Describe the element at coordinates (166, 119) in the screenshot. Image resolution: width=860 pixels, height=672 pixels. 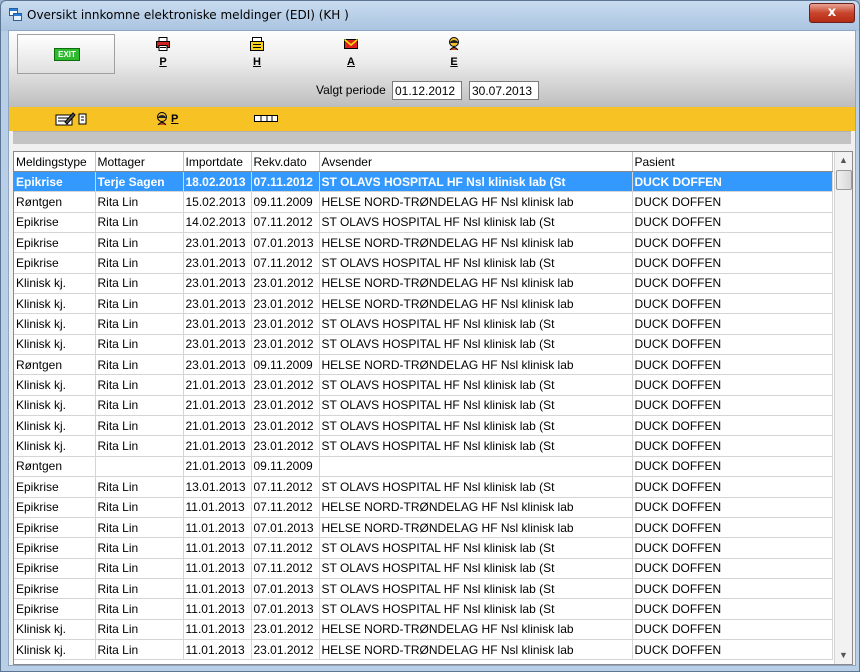
I see `patient-button: P` at that location.